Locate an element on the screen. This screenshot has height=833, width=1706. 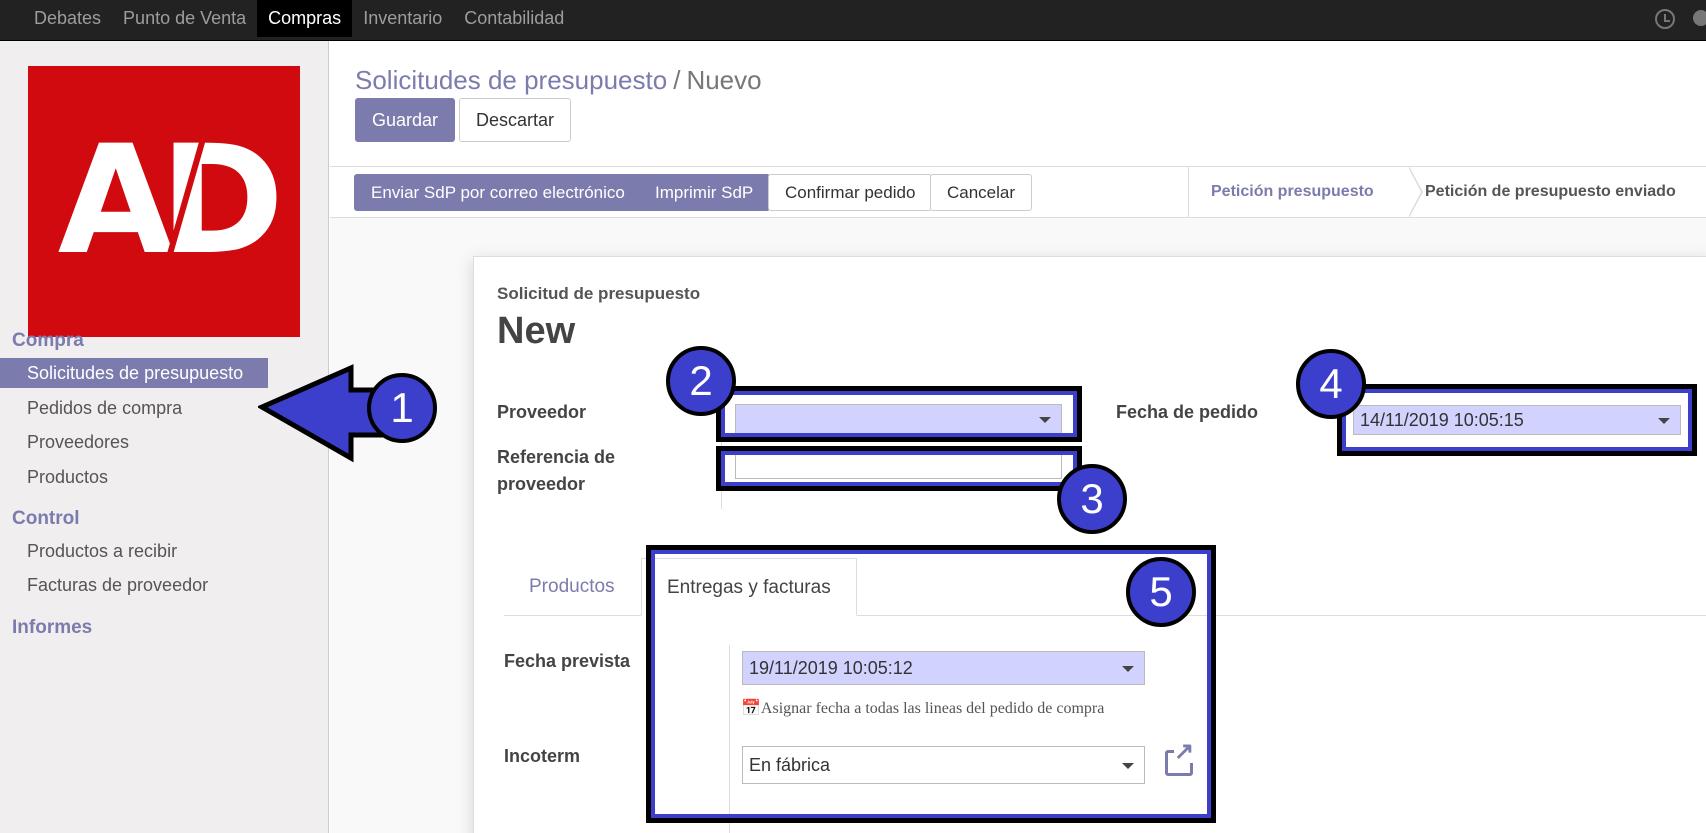
clock-icon is located at coordinates (1665, 19).